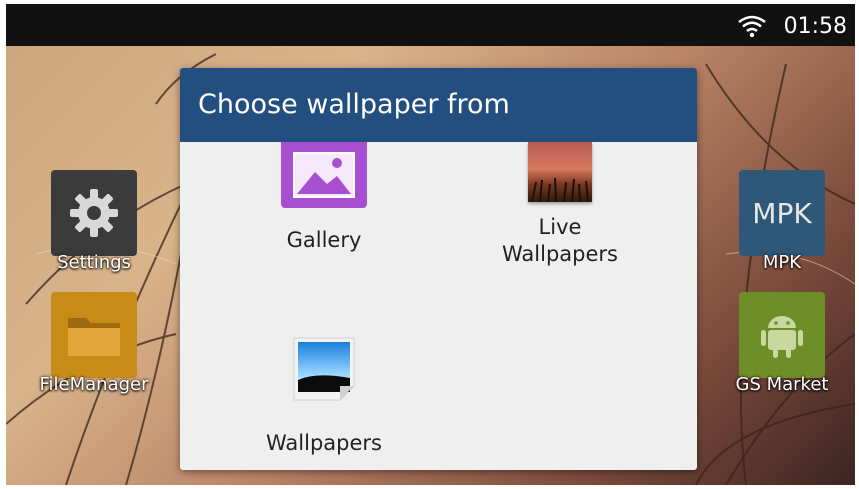 This screenshot has width=859, height=489. What do you see at coordinates (94, 384) in the screenshot?
I see `app-label-file-manager: FileManager` at bounding box center [94, 384].